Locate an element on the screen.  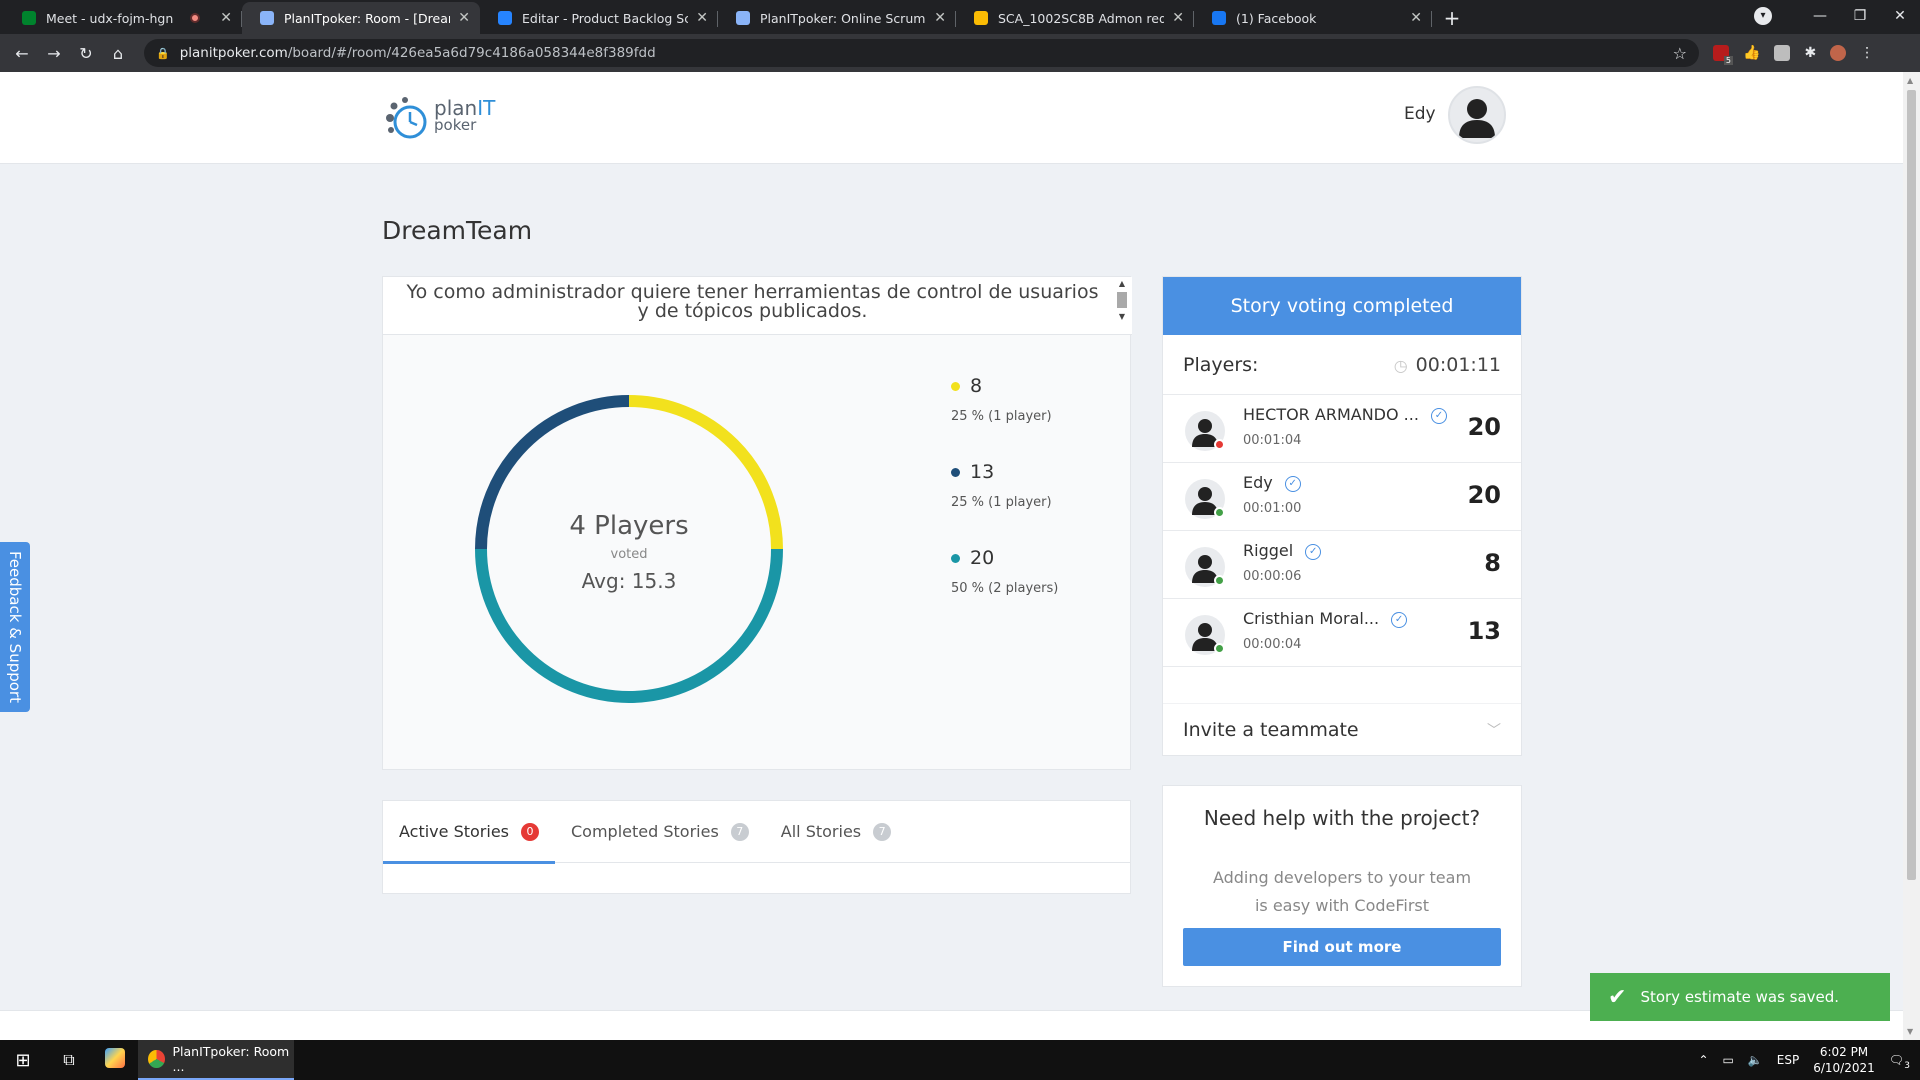
legend-item: 8 25 % (1 player) is located at coordinates (1031, 399).